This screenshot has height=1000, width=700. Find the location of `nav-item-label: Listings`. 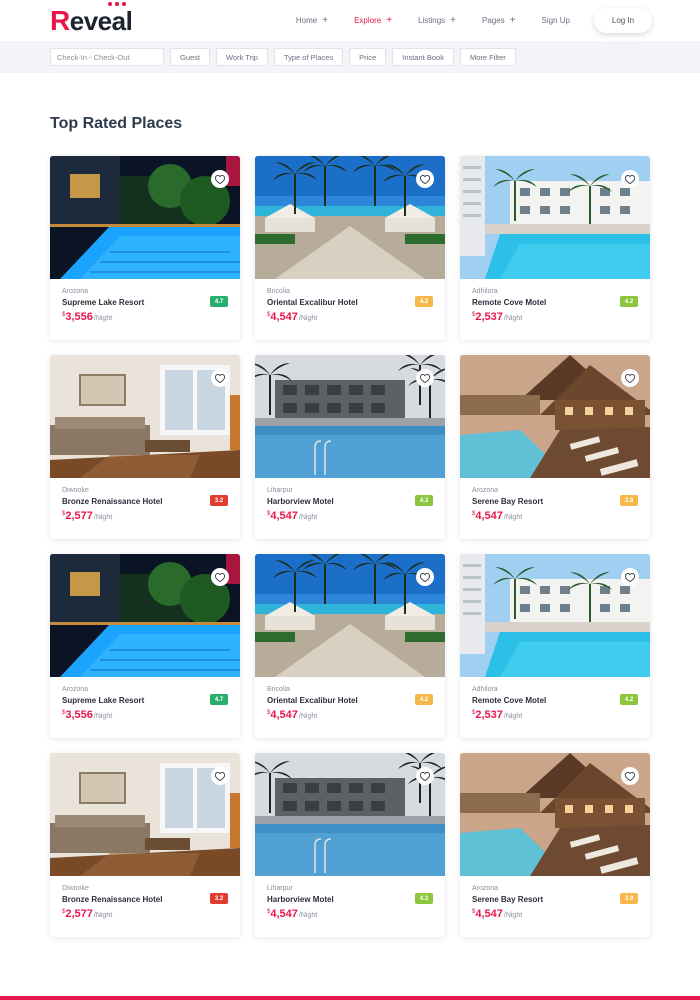

nav-item-label: Listings is located at coordinates (432, 20).